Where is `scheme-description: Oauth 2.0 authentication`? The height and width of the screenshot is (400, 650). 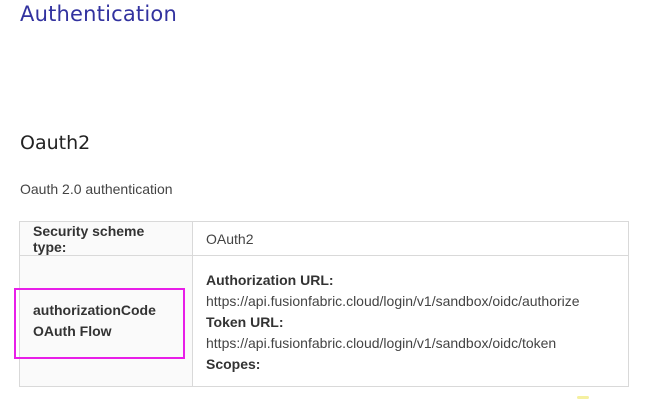
scheme-description: Oauth 2.0 authentication is located at coordinates (96, 189).